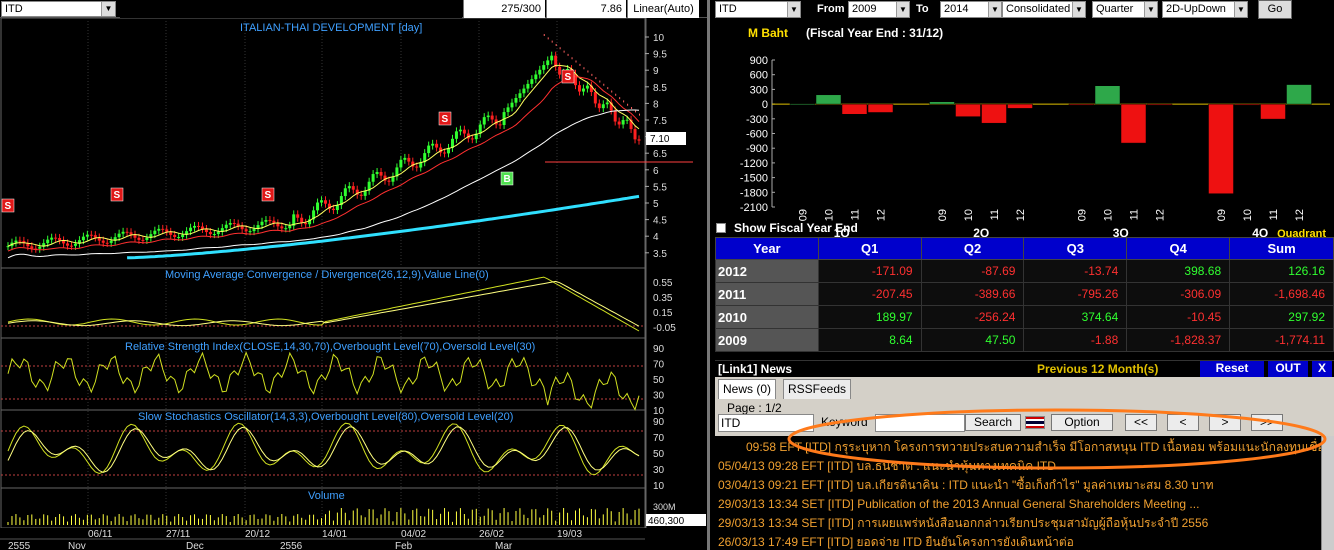 This screenshot has width=1334, height=550. Describe the element at coordinates (1288, 369) in the screenshot. I see `out-button: OUT` at that location.